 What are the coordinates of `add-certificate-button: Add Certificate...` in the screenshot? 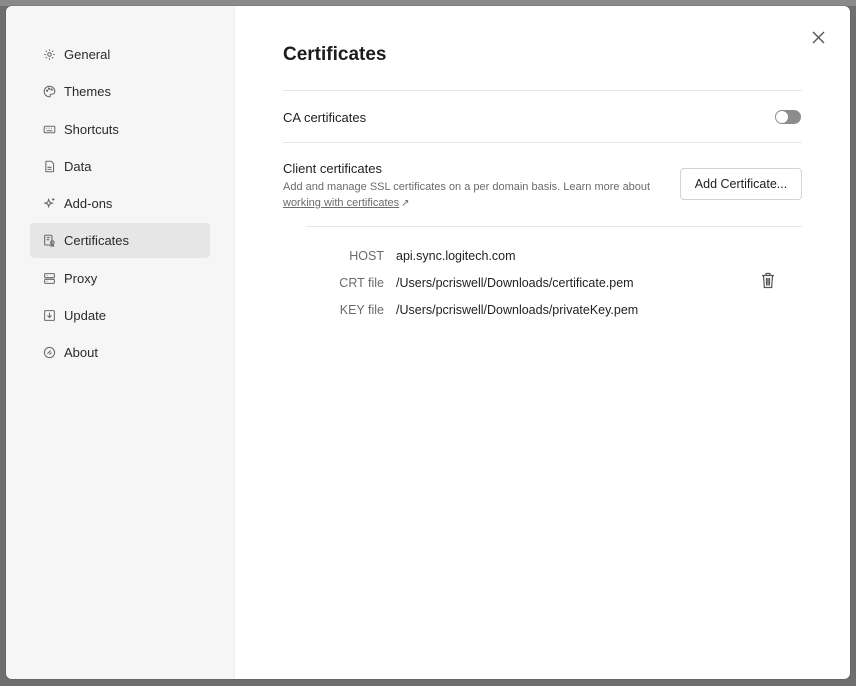 It's located at (741, 184).